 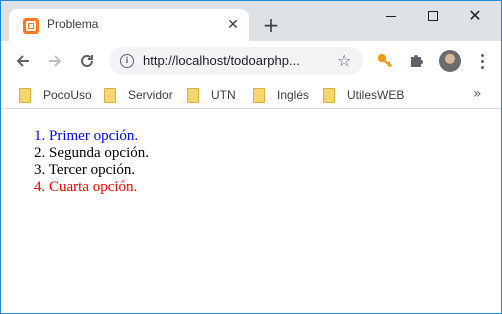 I want to click on list-item-3: 3. Tercer opción., so click(x=91, y=170).